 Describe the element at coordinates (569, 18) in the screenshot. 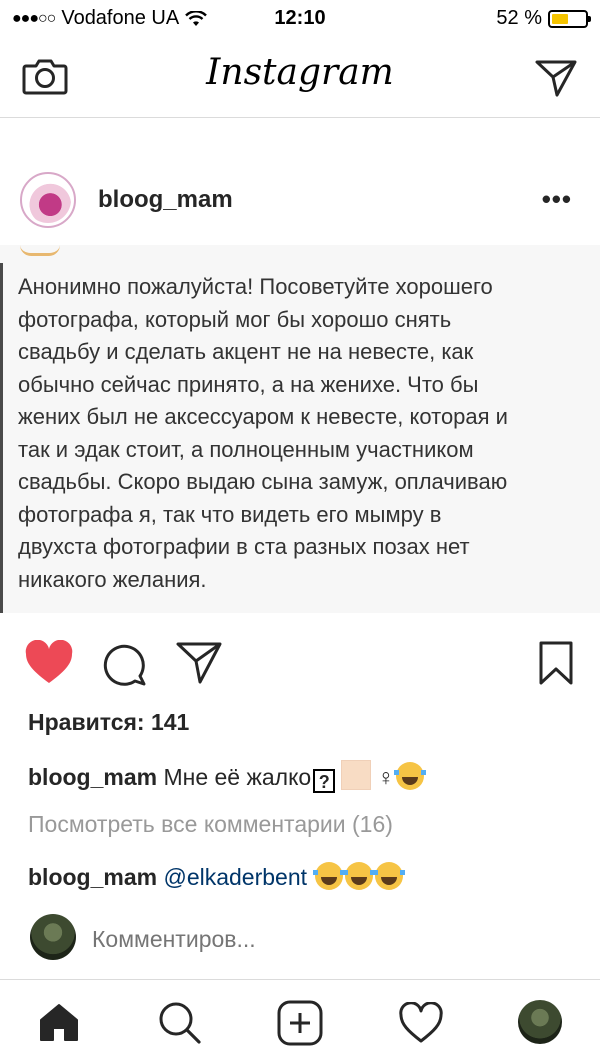

I see `battery-icon` at that location.